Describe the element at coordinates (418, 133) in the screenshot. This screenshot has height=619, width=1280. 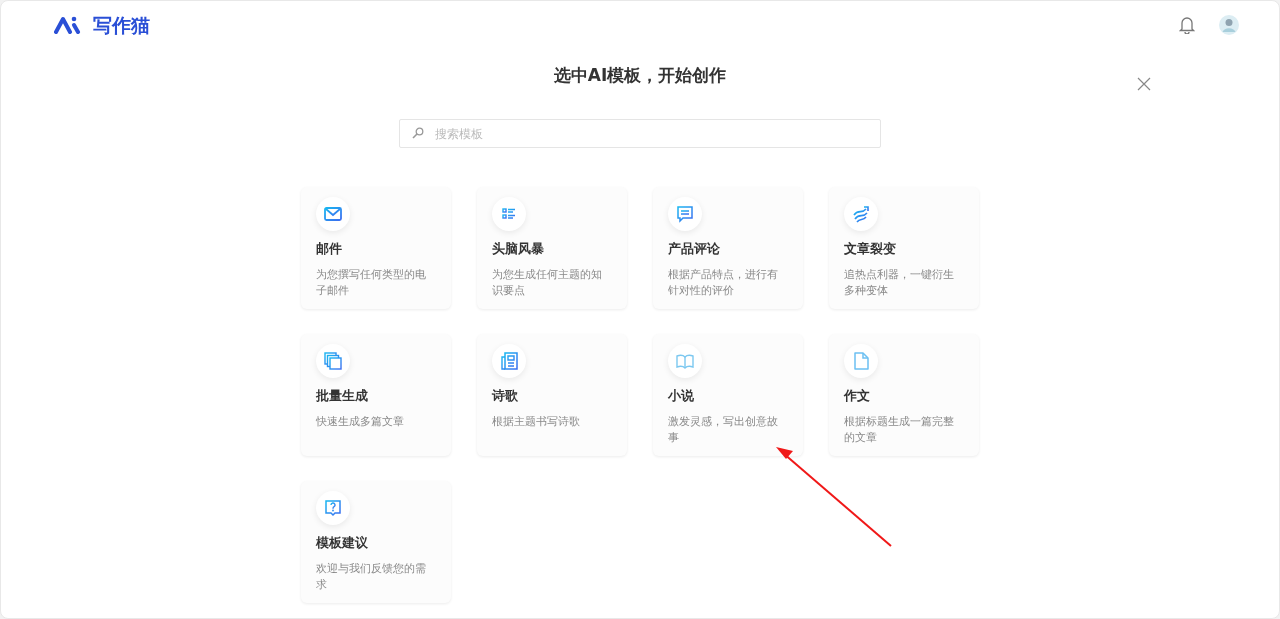
I see `search-icon` at that location.